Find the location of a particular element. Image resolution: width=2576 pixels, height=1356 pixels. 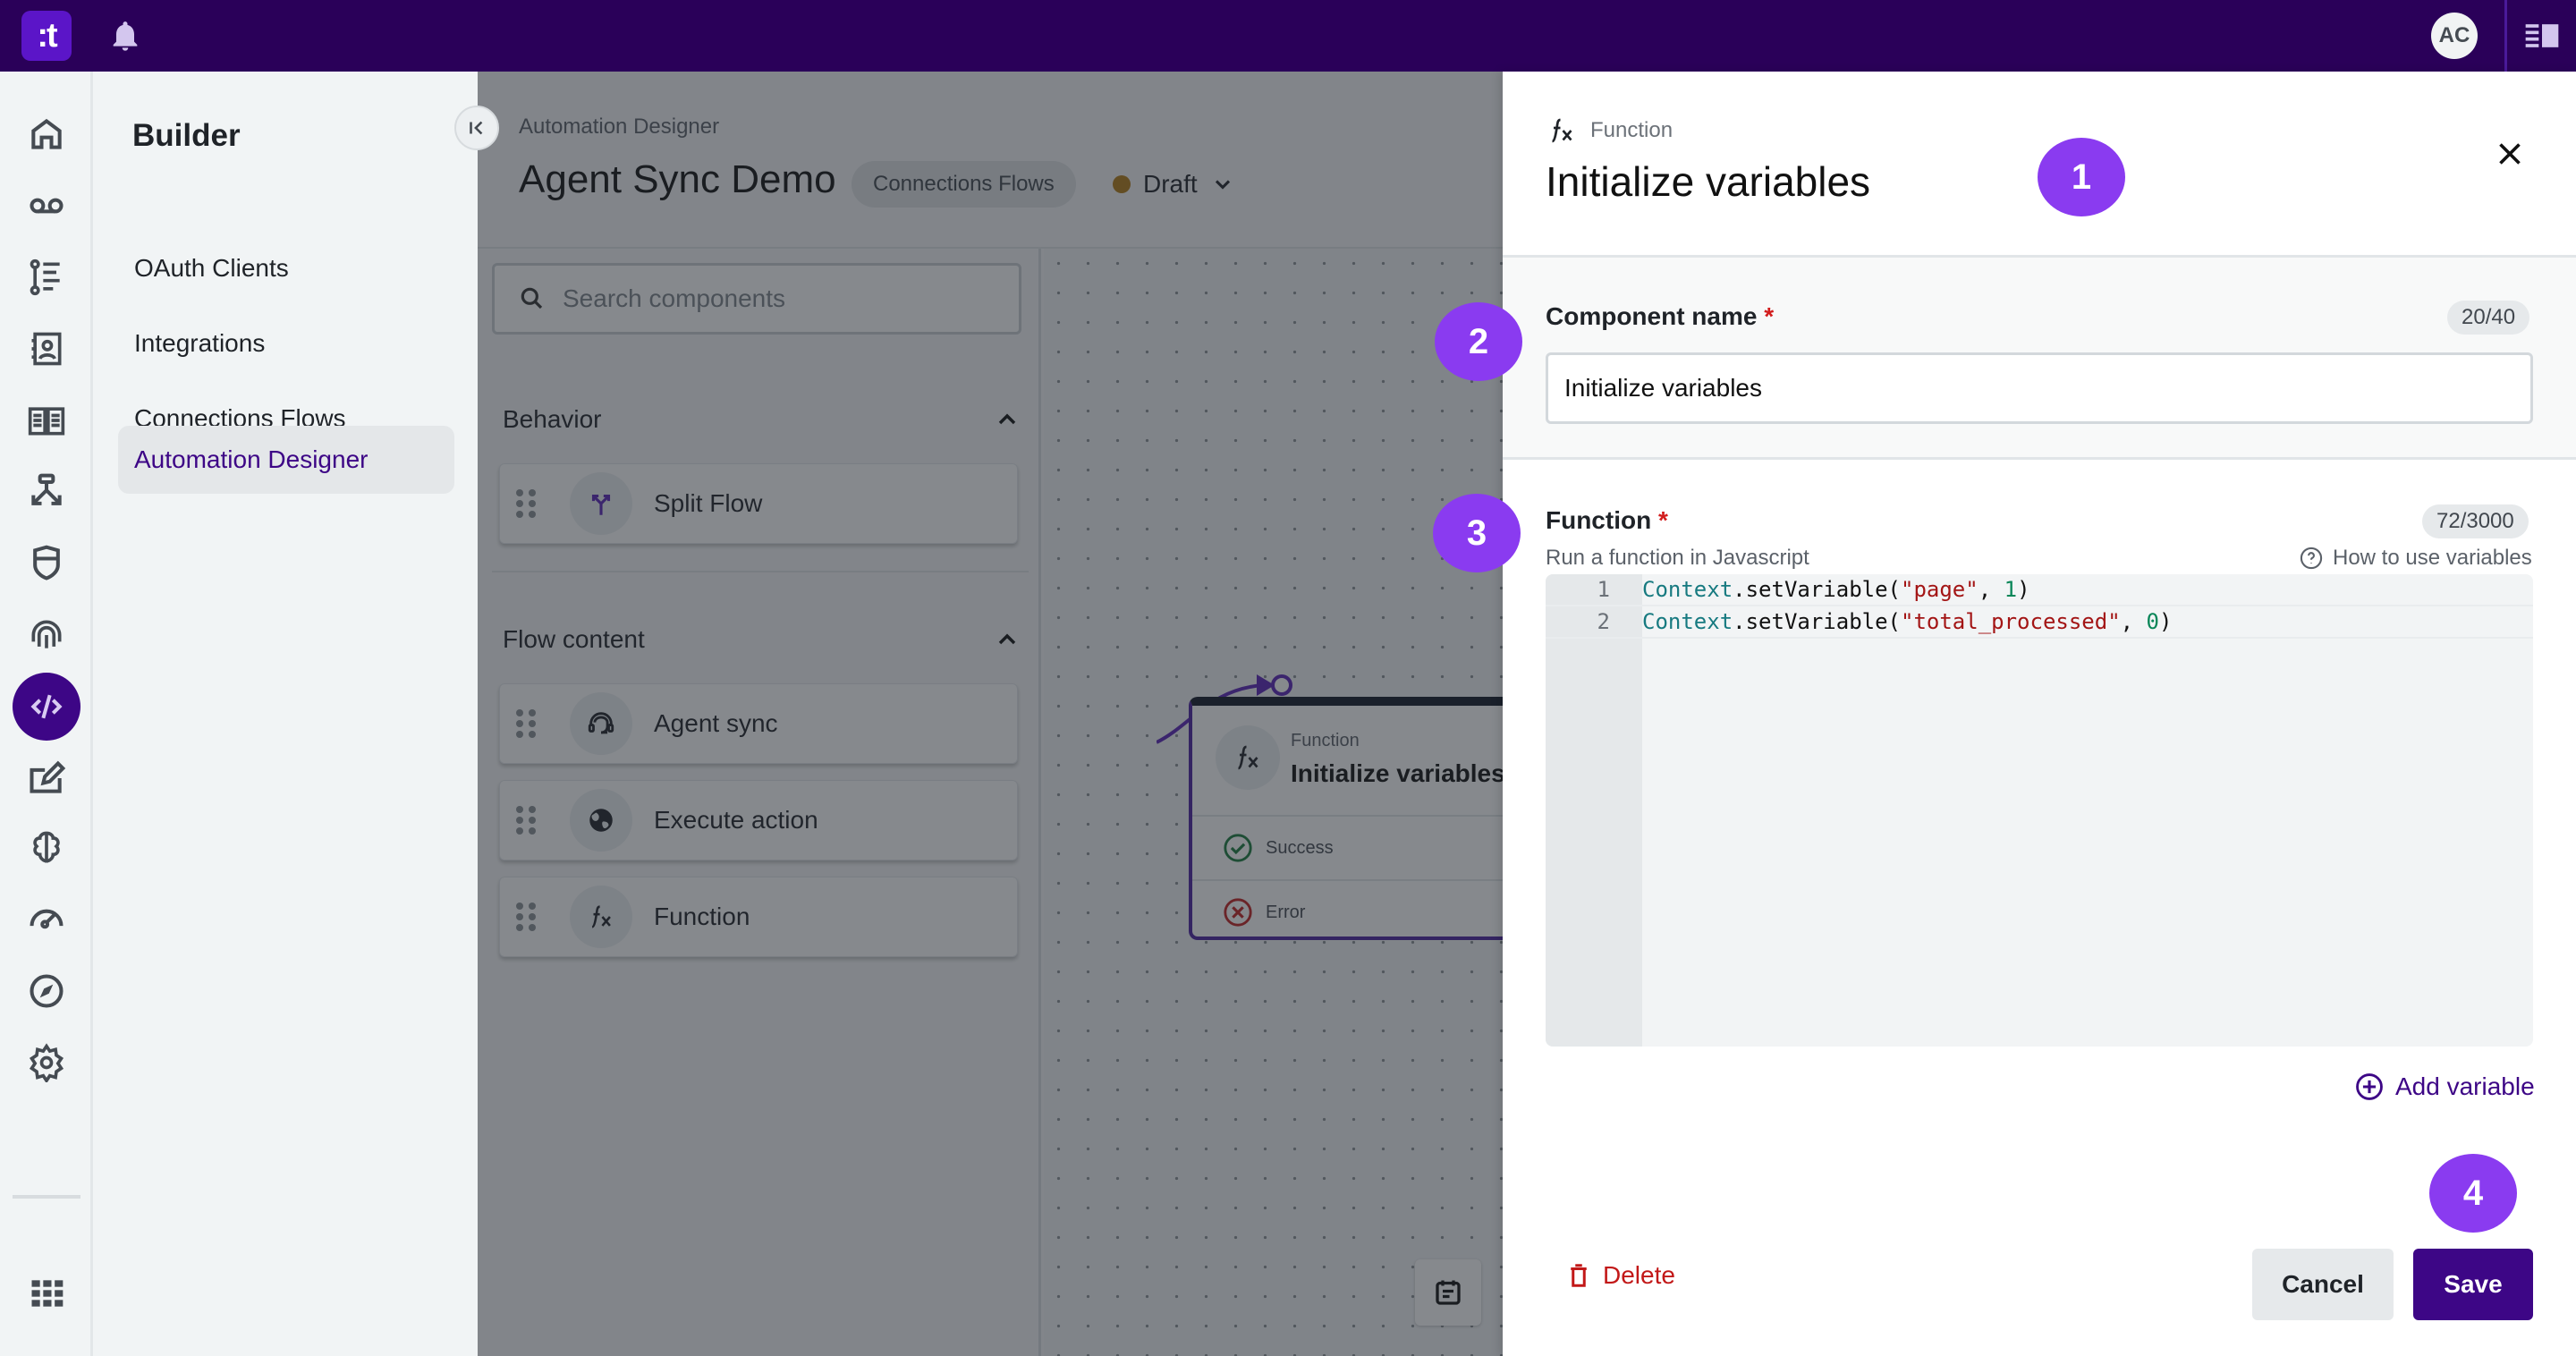

headset-agent-icon is located at coordinates (601, 723).